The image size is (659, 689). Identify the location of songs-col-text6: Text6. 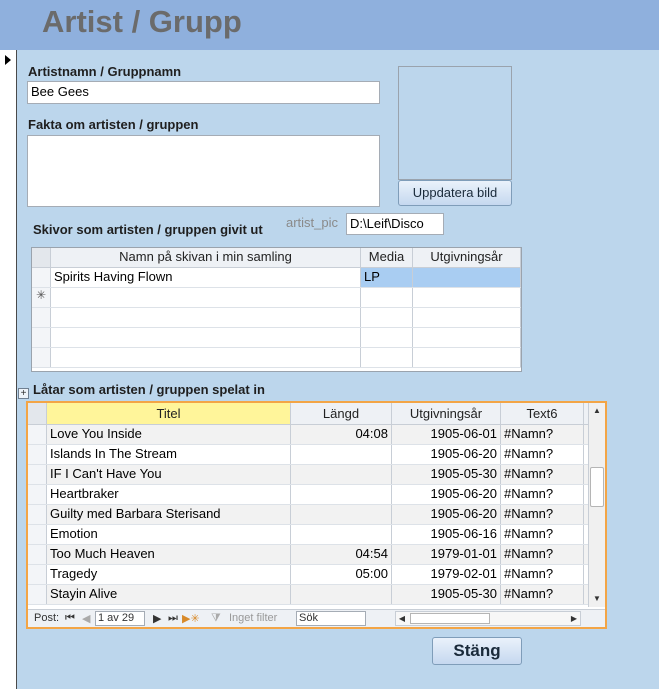
(542, 413).